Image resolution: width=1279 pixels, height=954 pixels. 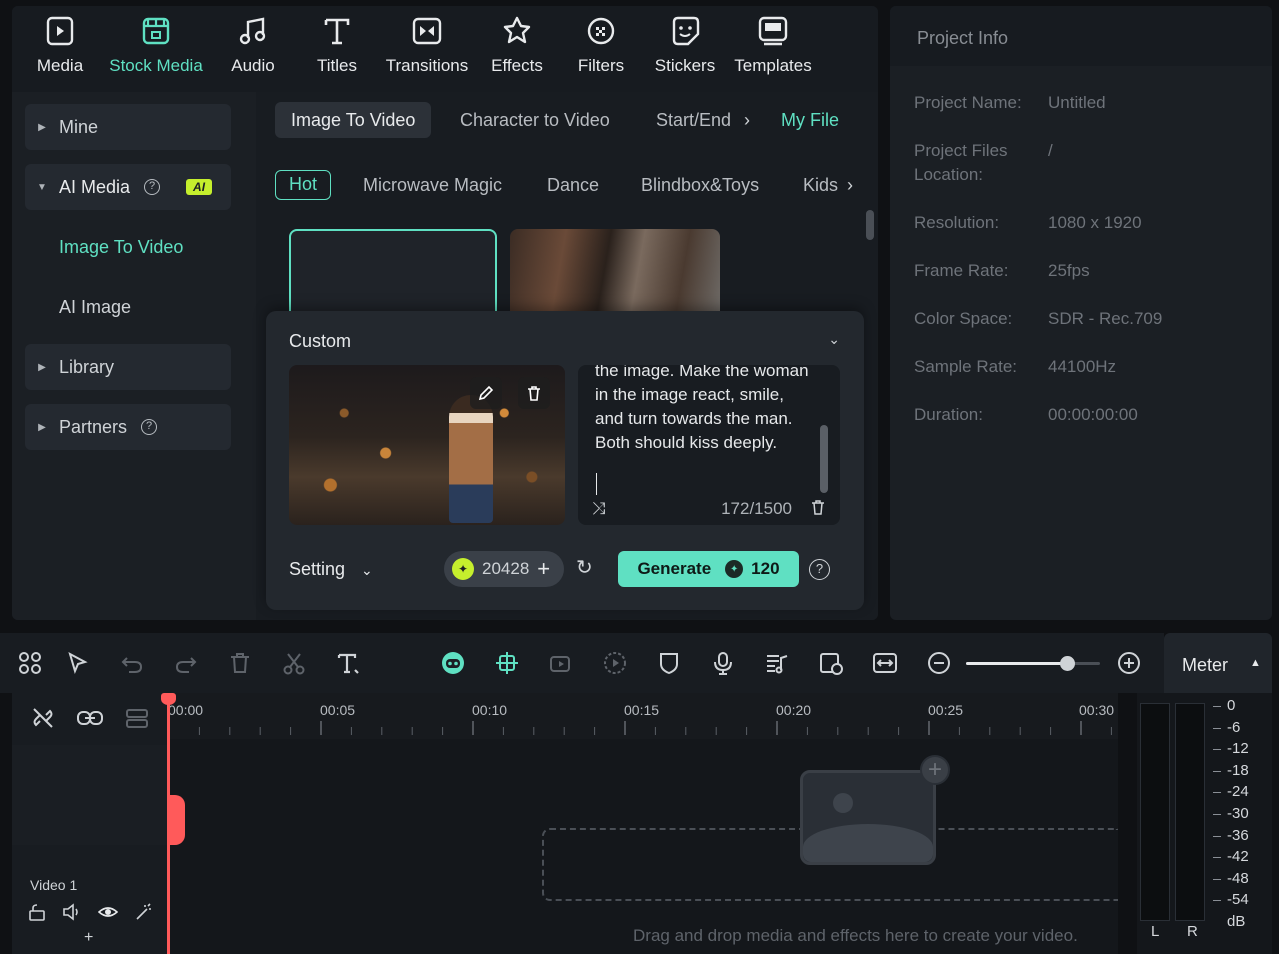 I want to click on layout-grid-icon, so click(x=30, y=663).